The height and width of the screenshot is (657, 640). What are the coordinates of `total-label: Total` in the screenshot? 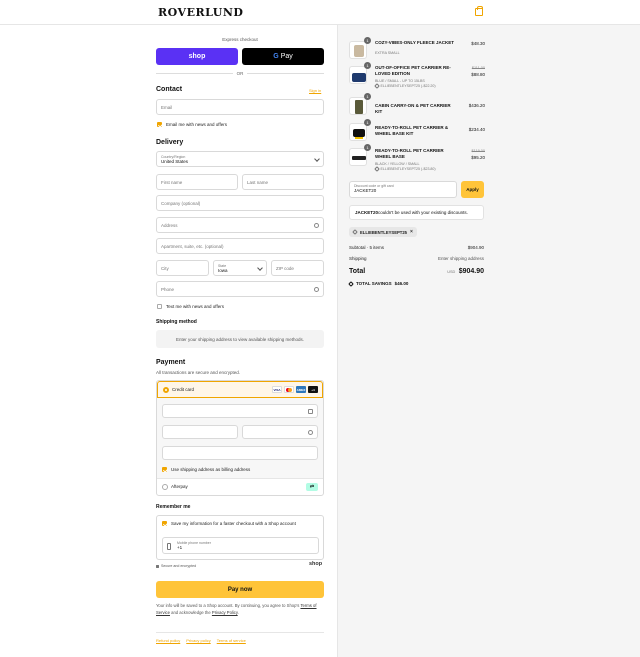 It's located at (357, 271).